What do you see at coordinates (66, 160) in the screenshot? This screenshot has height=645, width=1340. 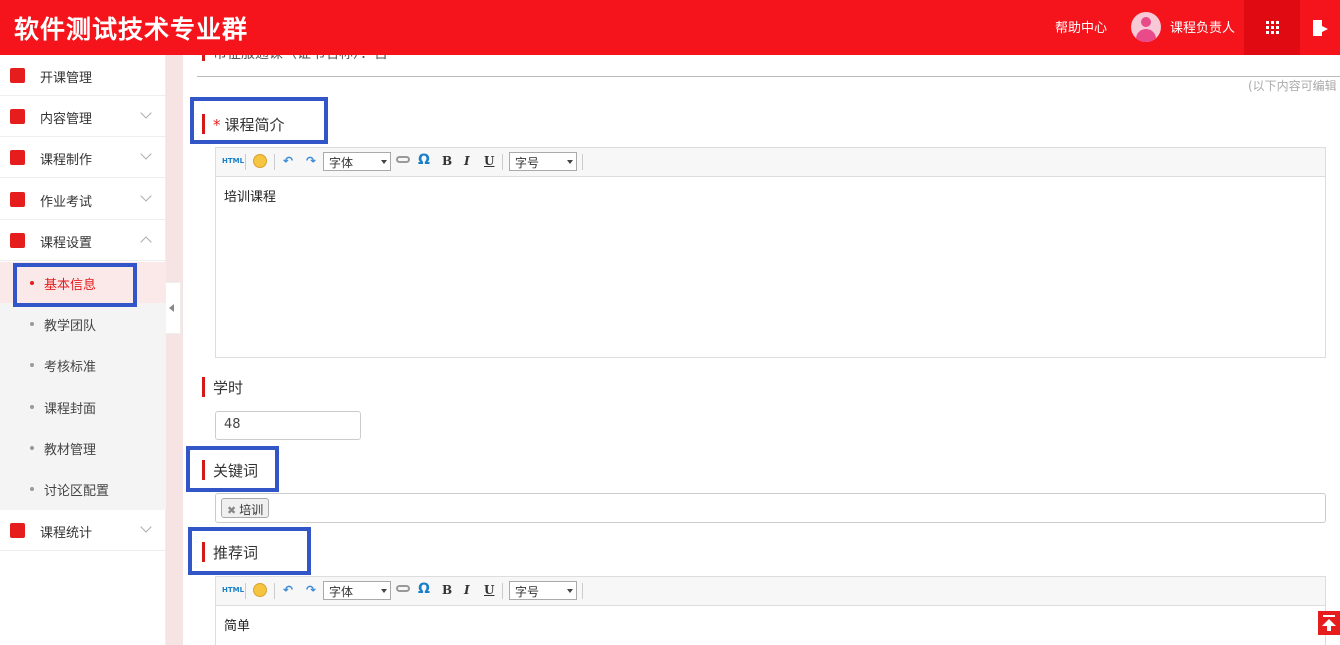 I see `sidebar-item-label: 课程制作` at bounding box center [66, 160].